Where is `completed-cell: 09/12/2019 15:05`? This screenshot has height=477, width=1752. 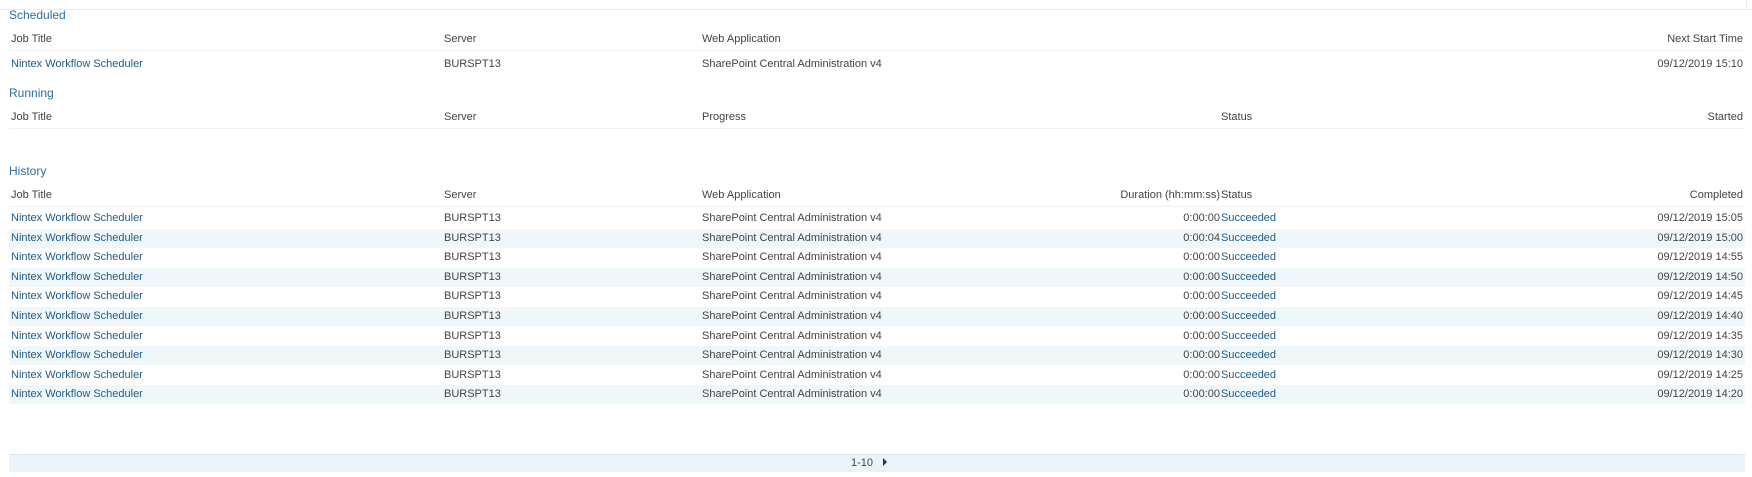
completed-cell: 09/12/2019 15:05 is located at coordinates (1700, 218).